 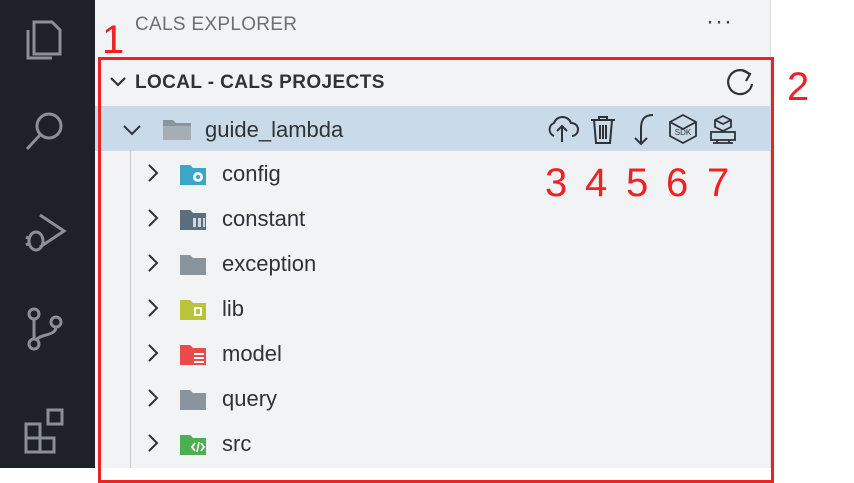 What do you see at coordinates (718, 183) in the screenshot?
I see `annotation-label-7: 7` at bounding box center [718, 183].